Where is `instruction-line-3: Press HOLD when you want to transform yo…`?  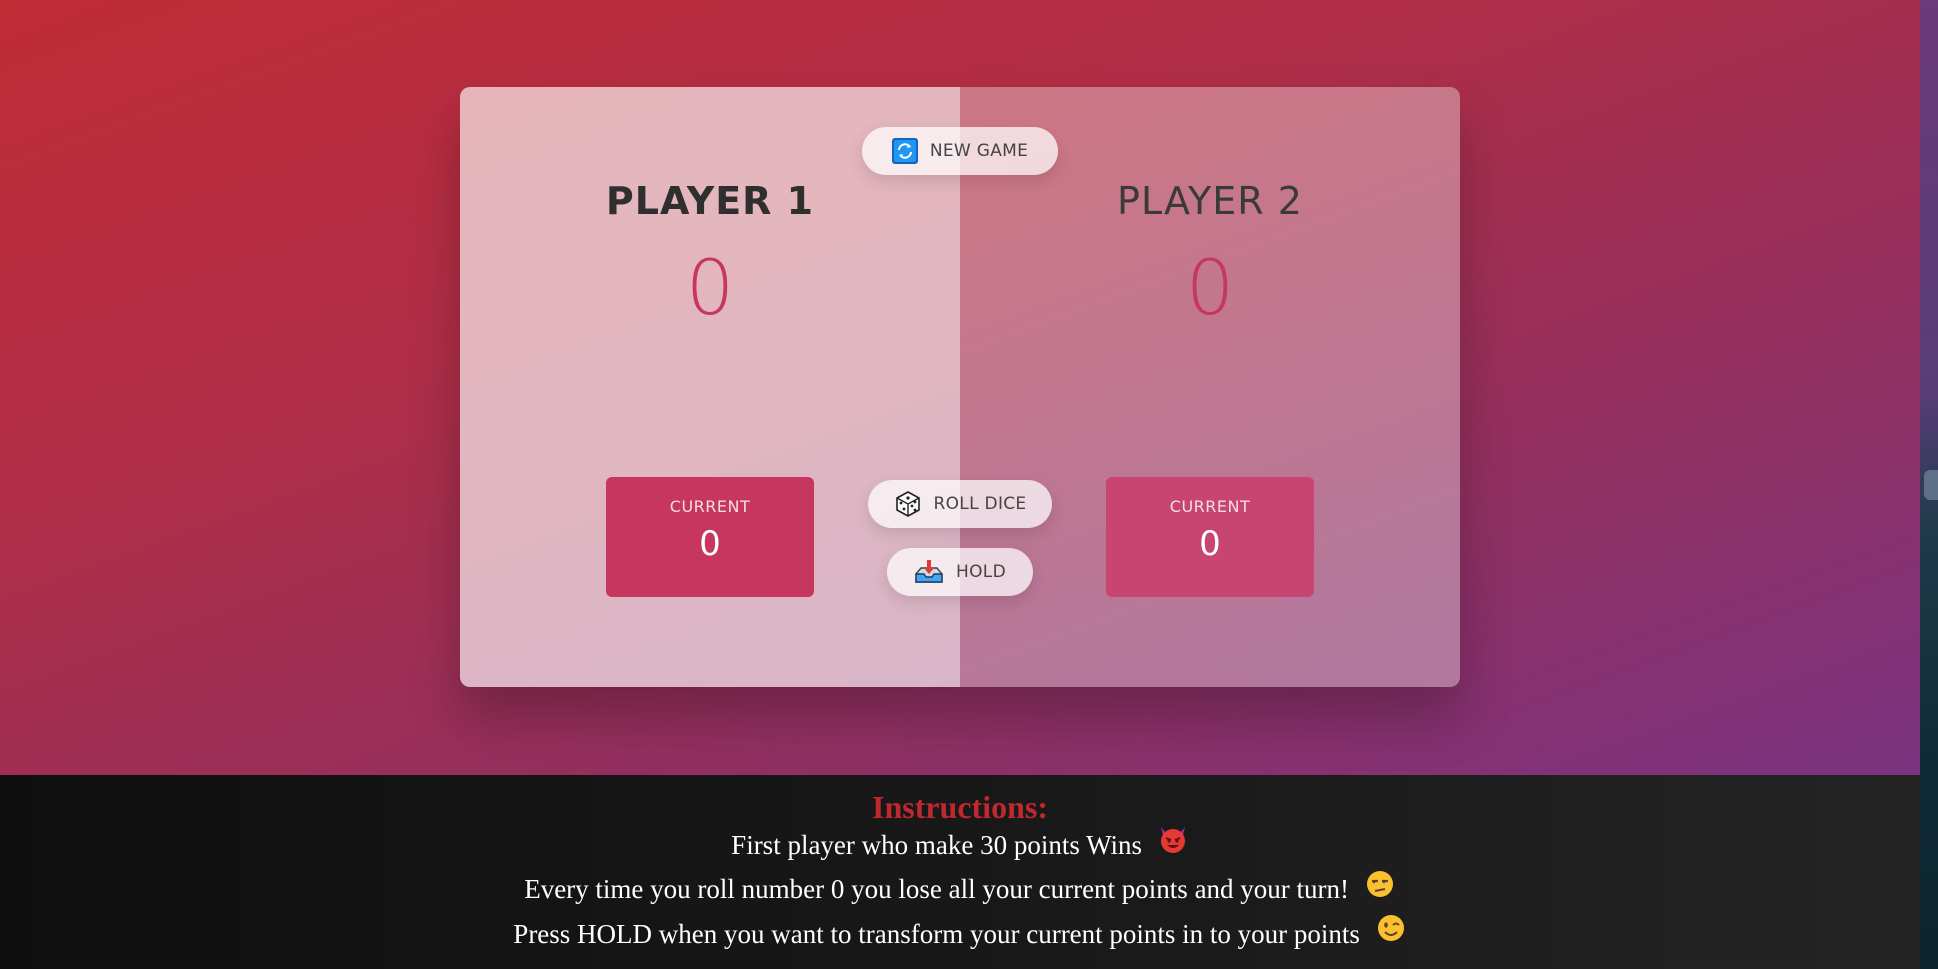 instruction-line-3: Press HOLD when you want to transform yo… is located at coordinates (960, 936).